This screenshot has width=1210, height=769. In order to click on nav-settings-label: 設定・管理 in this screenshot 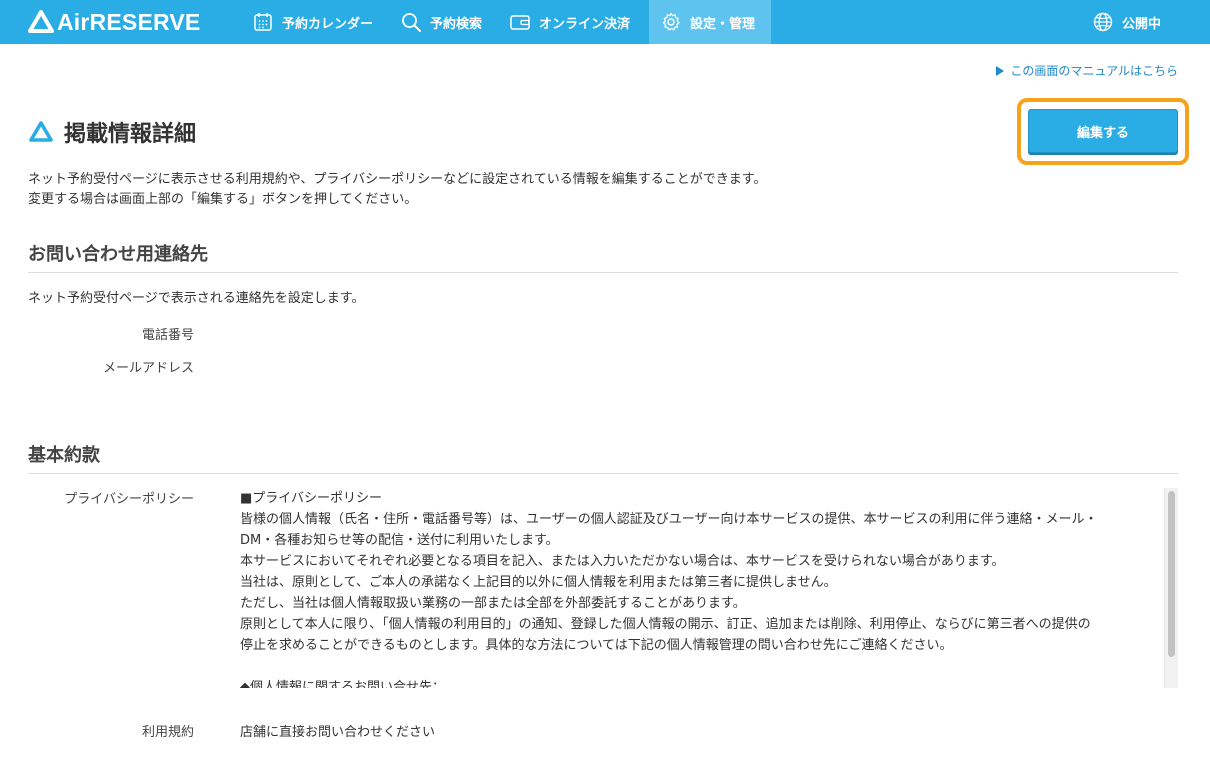, I will do `click(723, 24)`.